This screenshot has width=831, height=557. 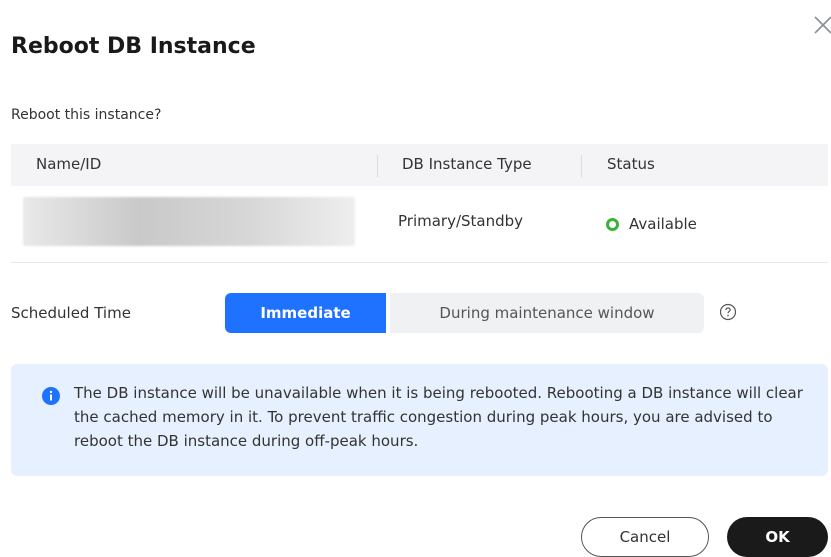 I want to click on table-header: Name/ID DB Instance Type Status, so click(x=419, y=165).